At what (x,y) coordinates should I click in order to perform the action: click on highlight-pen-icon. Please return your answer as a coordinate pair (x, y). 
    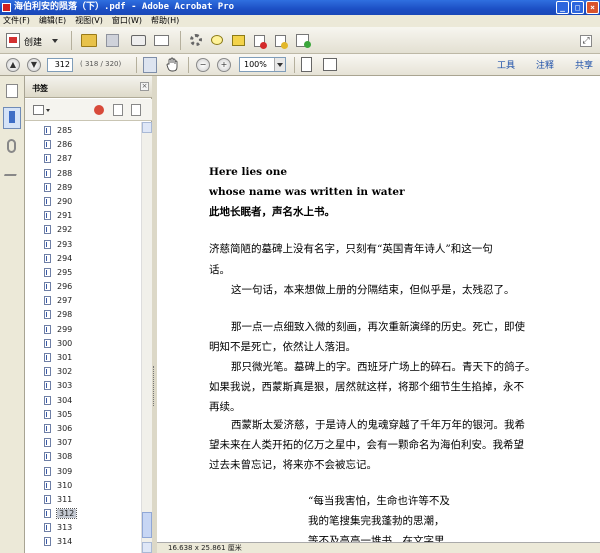
    Looking at the image, I should click on (238, 40).